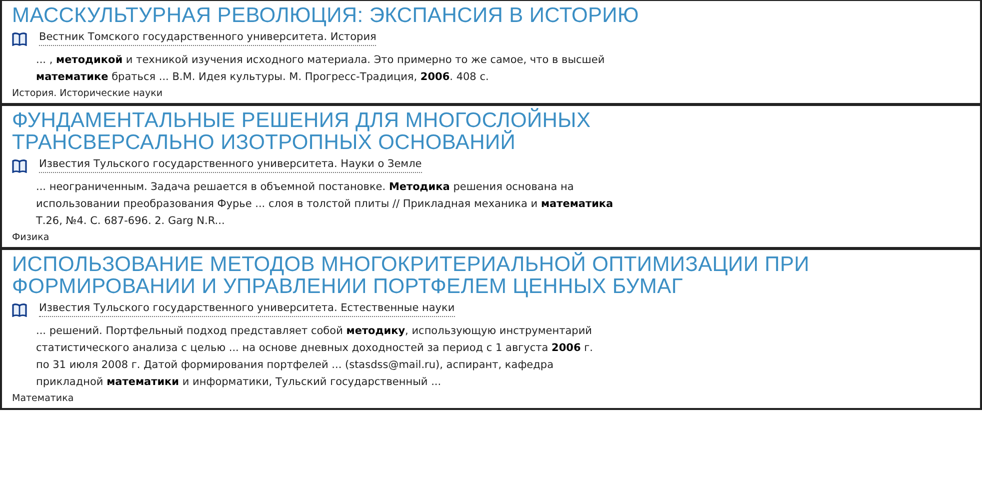  What do you see at coordinates (87, 93) in the screenshot?
I see `category-label: История. Исторические науки` at bounding box center [87, 93].